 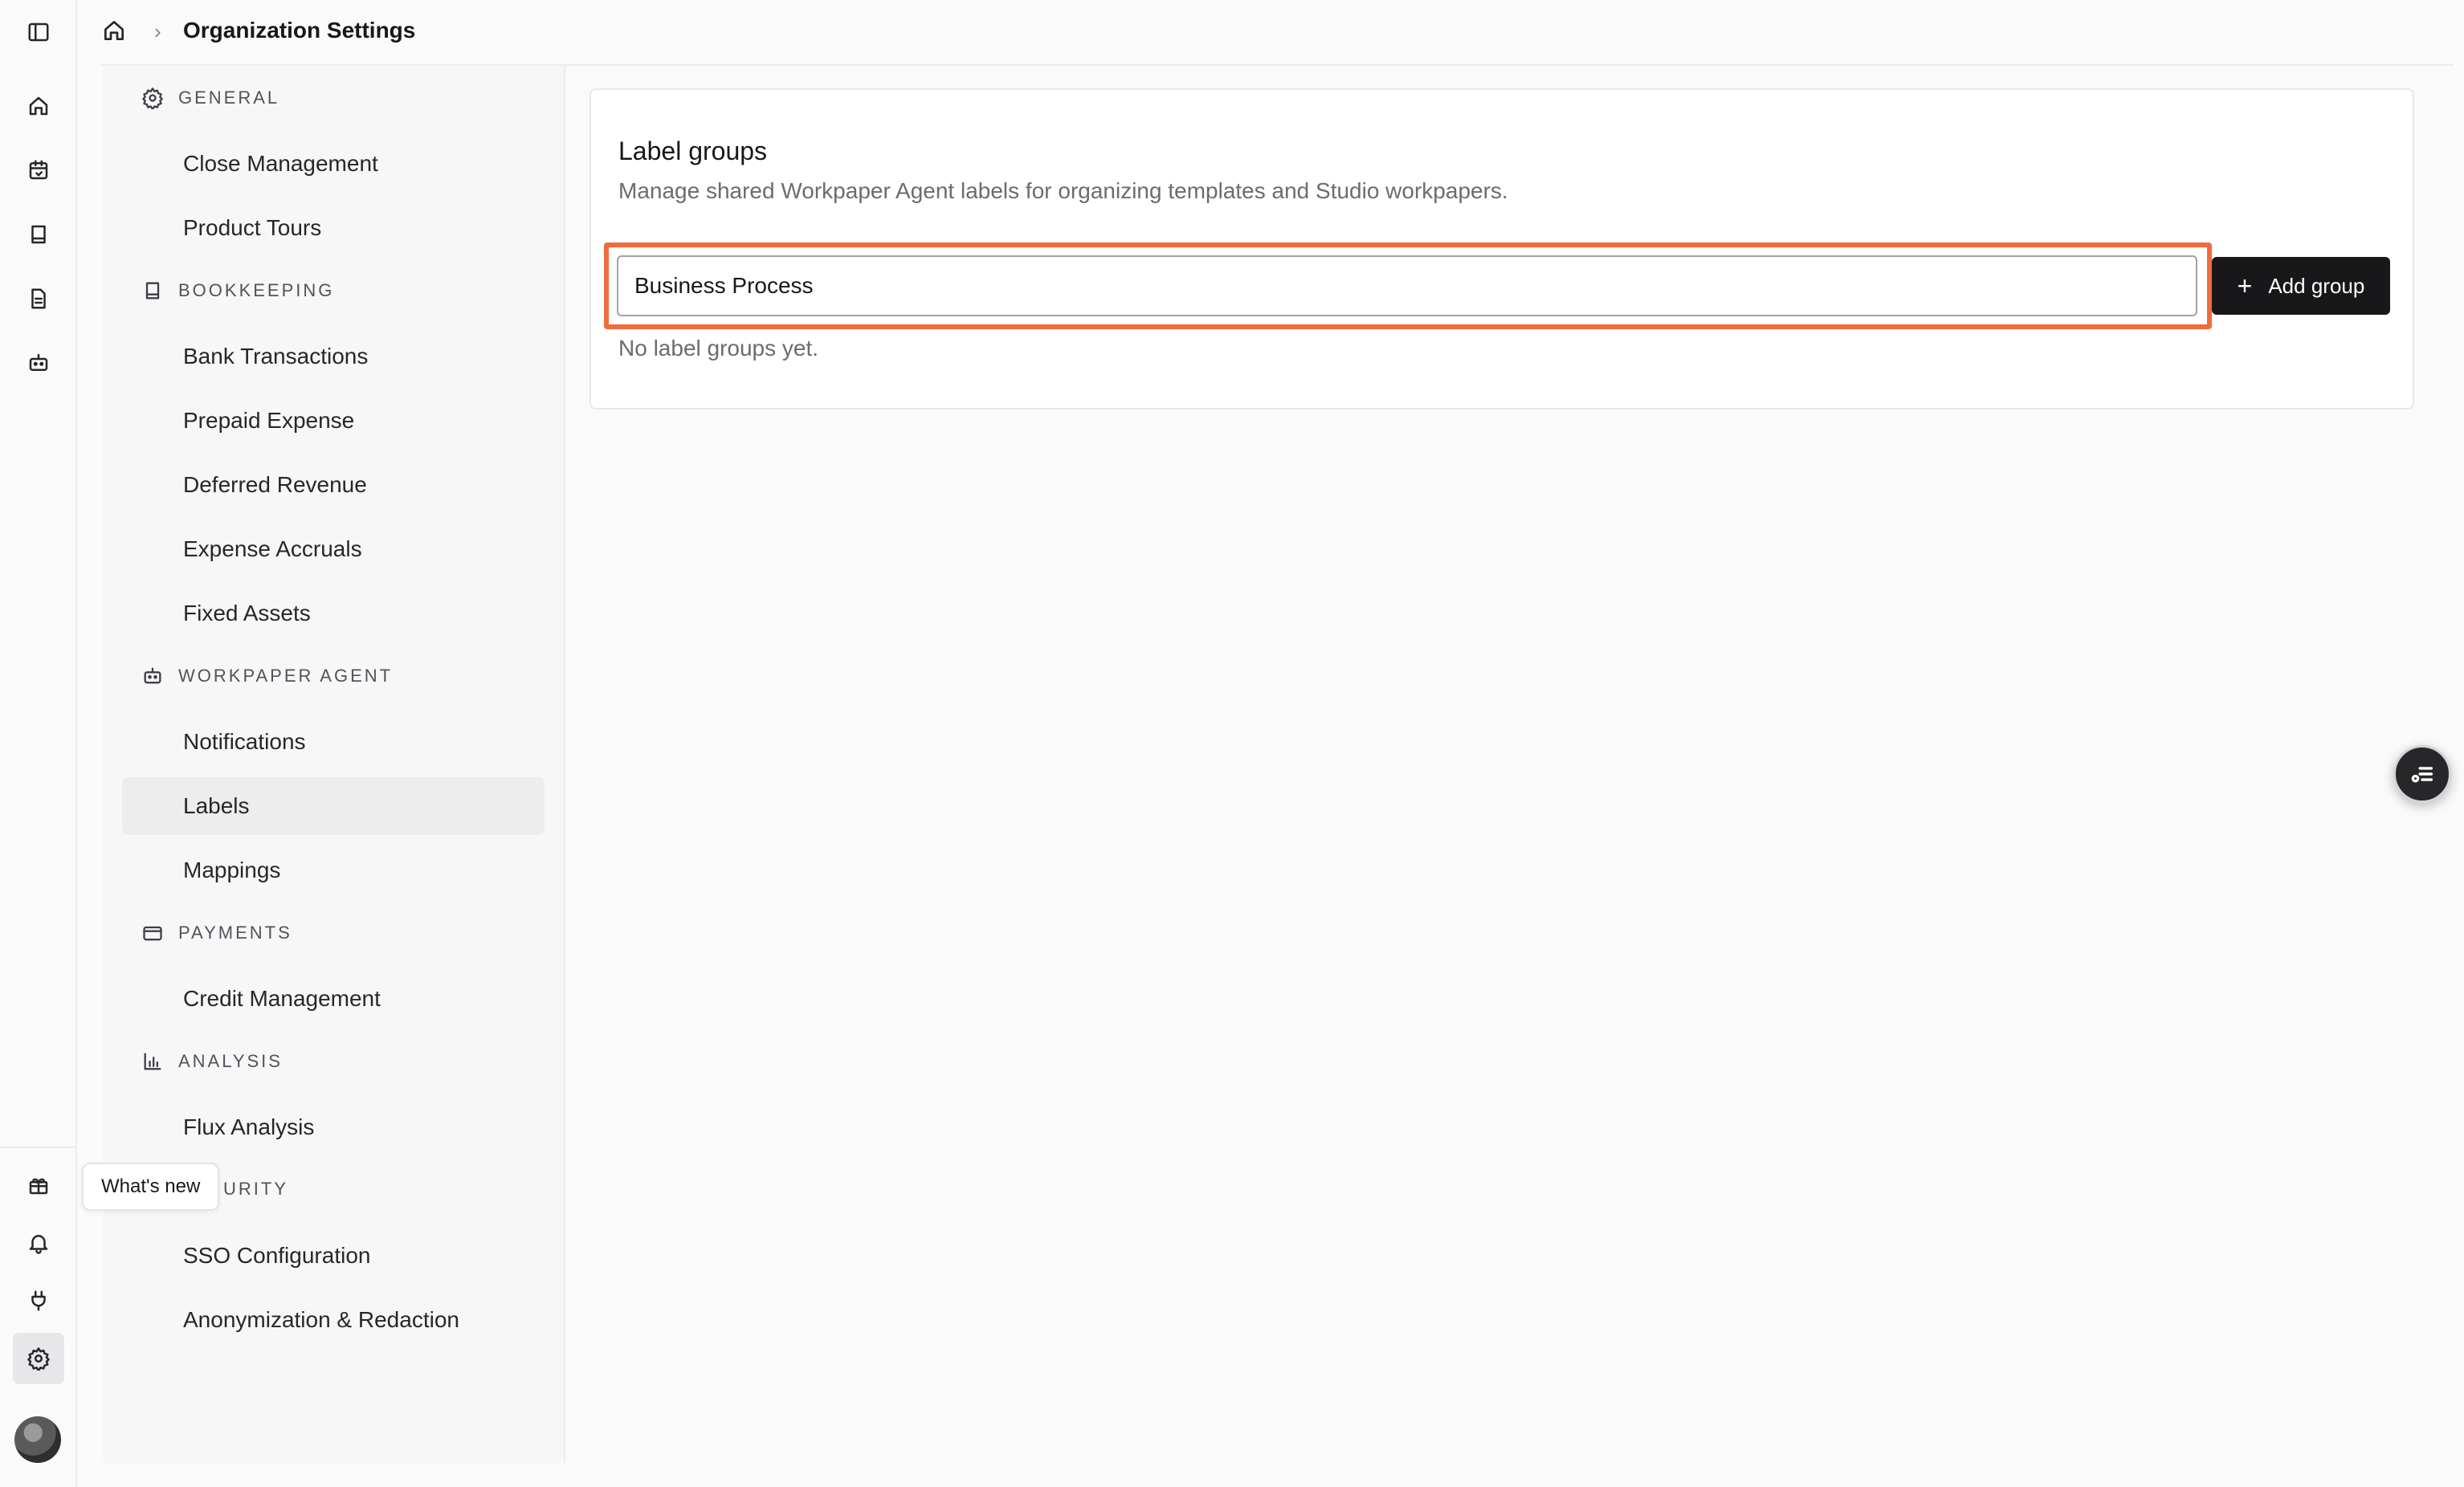 I want to click on nav-item-anonymization-redaction: Anonymization & Redaction, so click(x=333, y=1320).